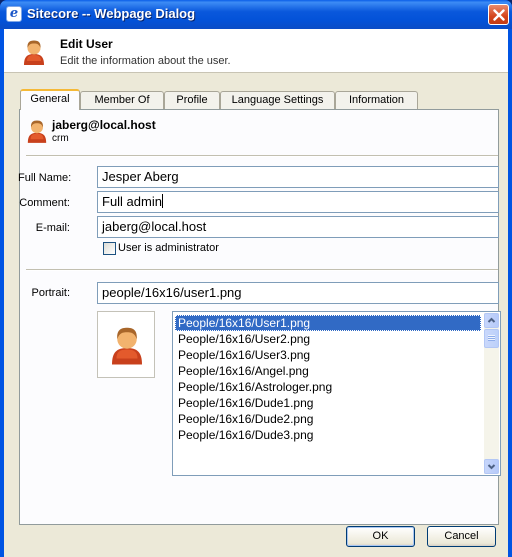 This screenshot has height=557, width=512. What do you see at coordinates (132, 201) in the screenshot?
I see `comment-value: Full admin` at bounding box center [132, 201].